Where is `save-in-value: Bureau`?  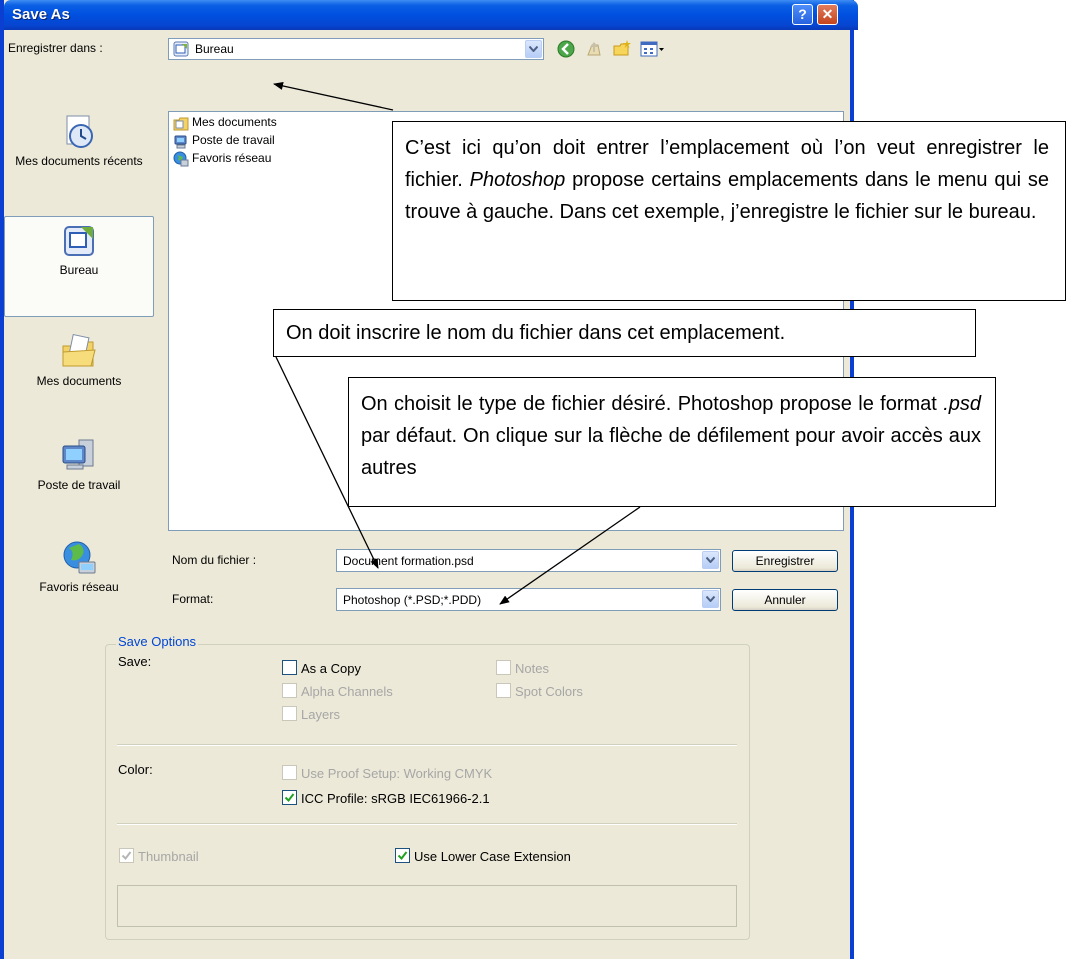 save-in-value: Bureau is located at coordinates (214, 49).